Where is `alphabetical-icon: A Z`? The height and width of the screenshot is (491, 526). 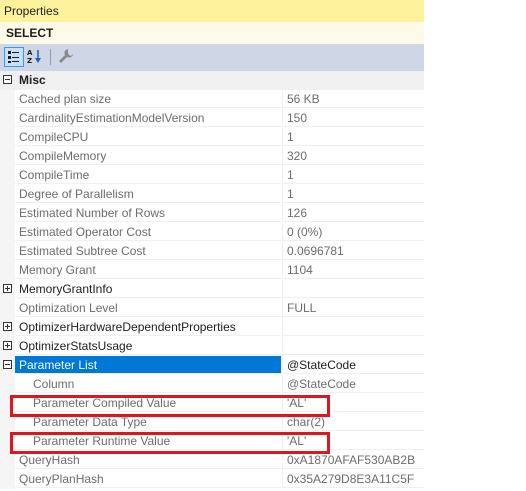 alphabetical-icon: A Z is located at coordinates (34, 57).